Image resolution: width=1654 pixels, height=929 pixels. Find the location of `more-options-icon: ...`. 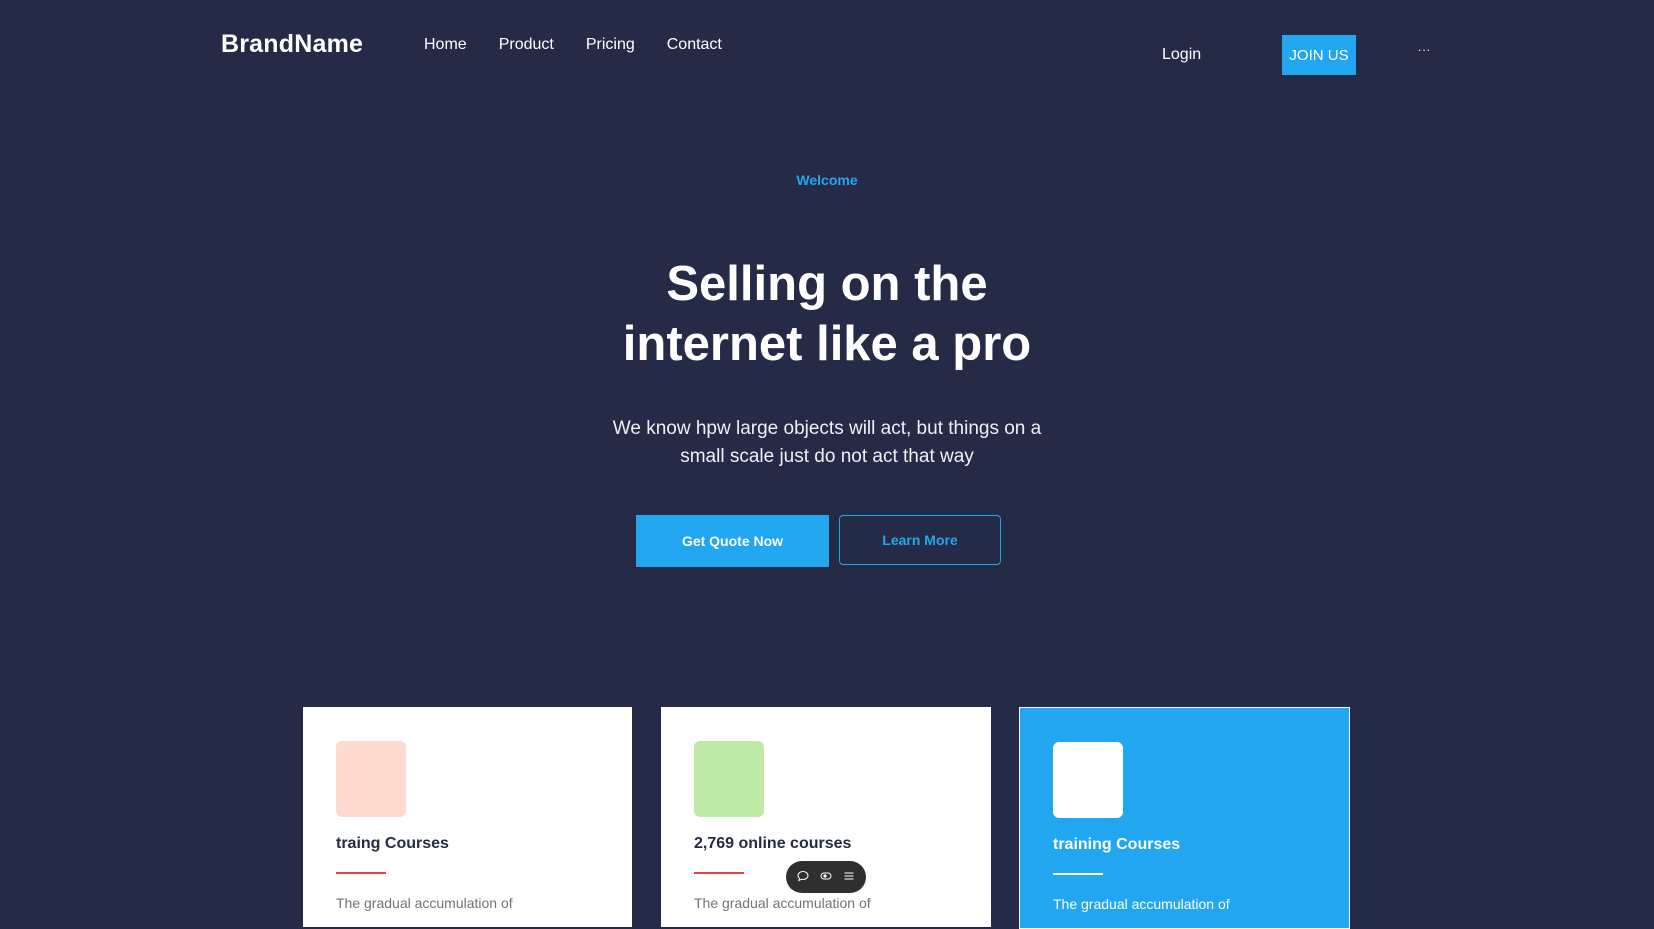

more-options-icon: ... is located at coordinates (1424, 47).